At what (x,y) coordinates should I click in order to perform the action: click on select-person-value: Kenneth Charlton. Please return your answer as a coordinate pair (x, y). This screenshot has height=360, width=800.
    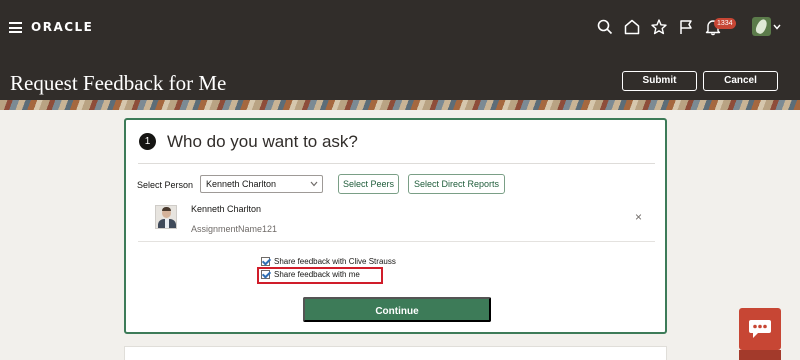
    Looking at the image, I should click on (241, 184).